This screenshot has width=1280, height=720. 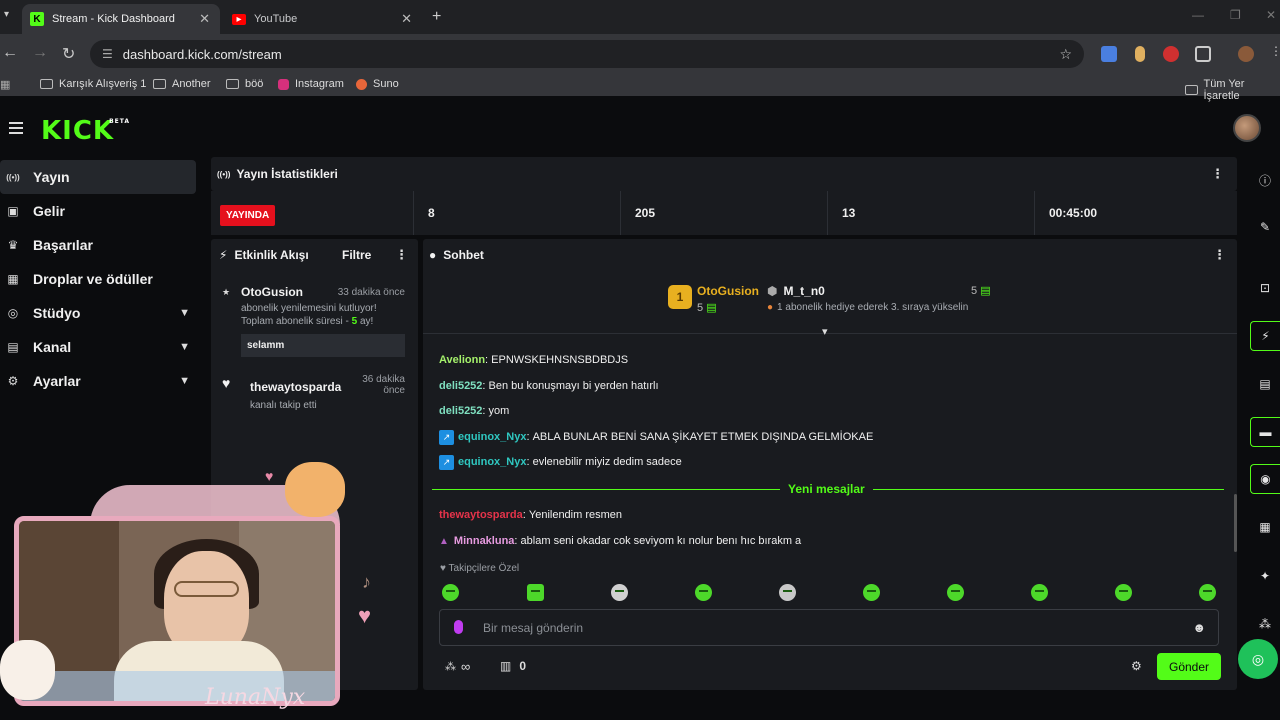 I want to click on edit-pencil-icon: ✎, so click(x=1265, y=227).